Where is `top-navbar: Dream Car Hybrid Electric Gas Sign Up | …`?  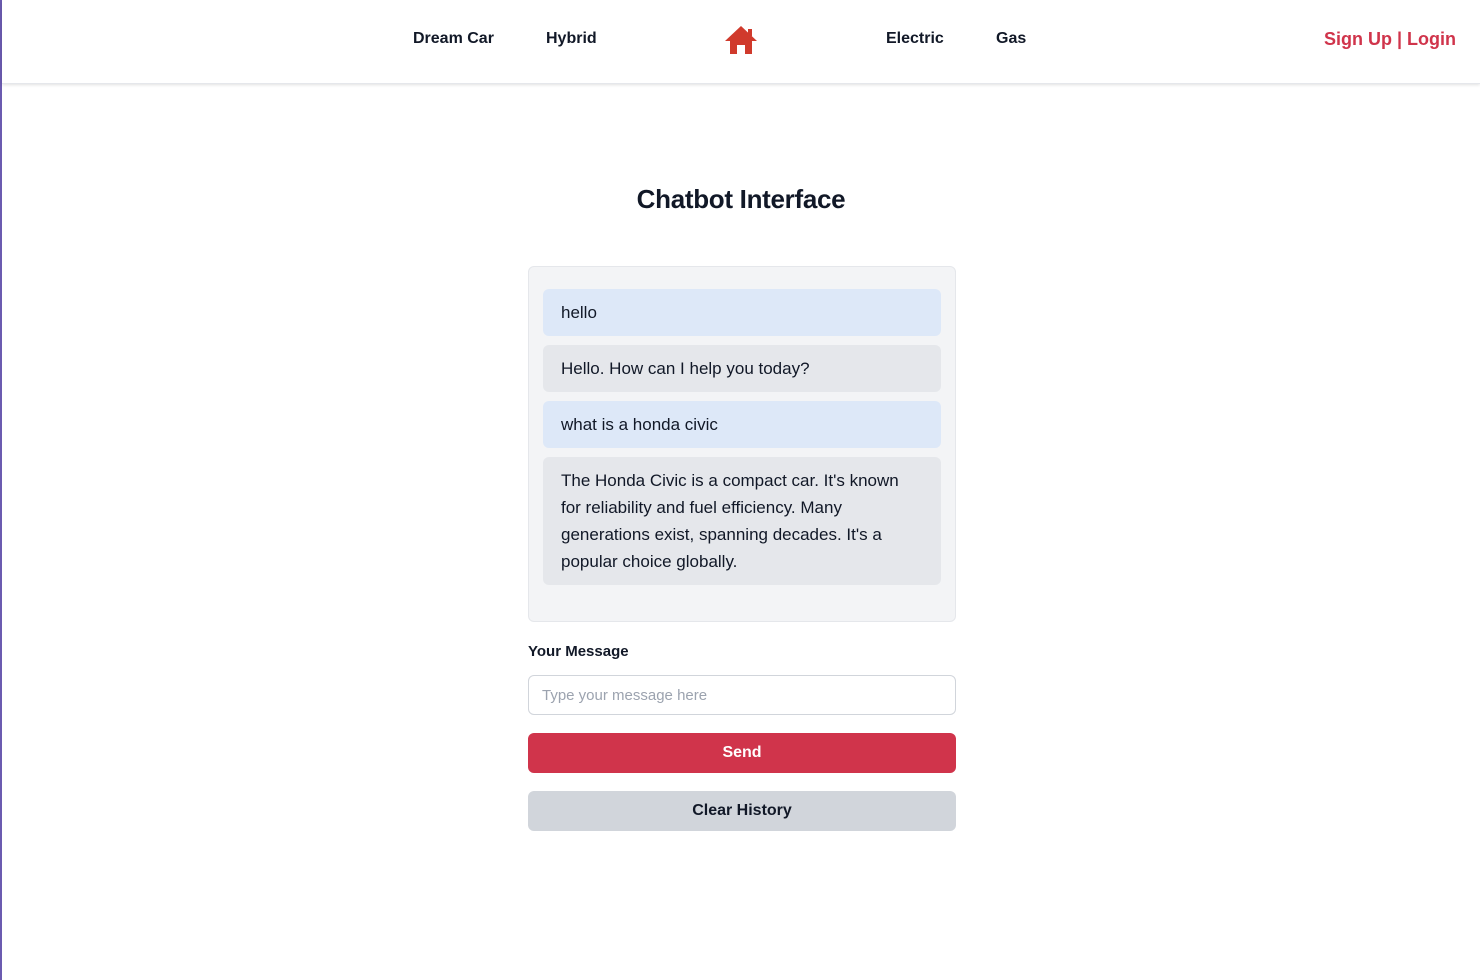
top-navbar: Dream Car Hybrid Electric Gas Sign Up | … is located at coordinates (741, 42).